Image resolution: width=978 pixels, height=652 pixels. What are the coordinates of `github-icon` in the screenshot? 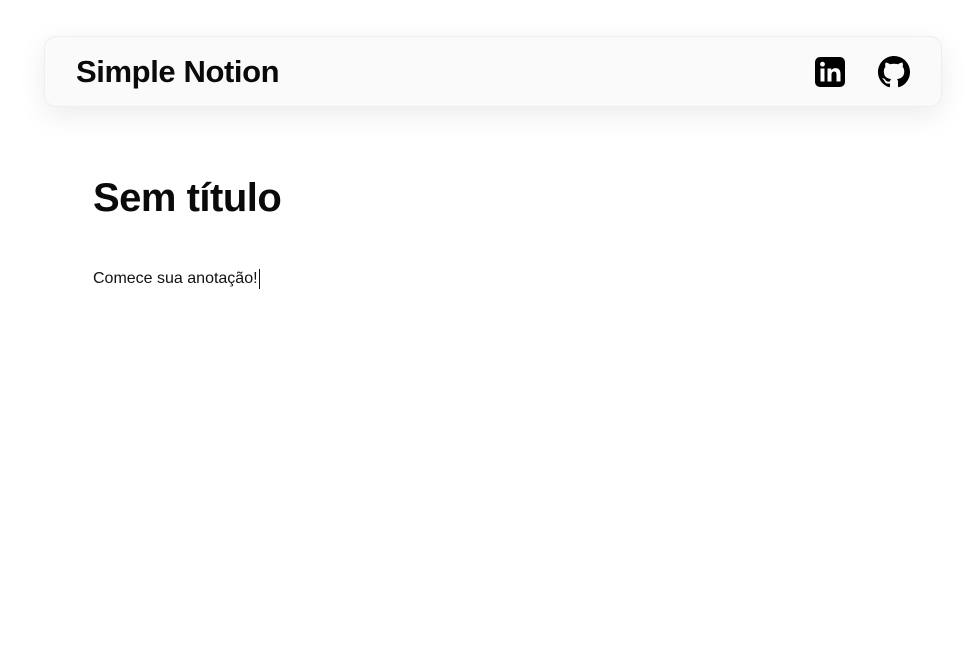 It's located at (894, 71).